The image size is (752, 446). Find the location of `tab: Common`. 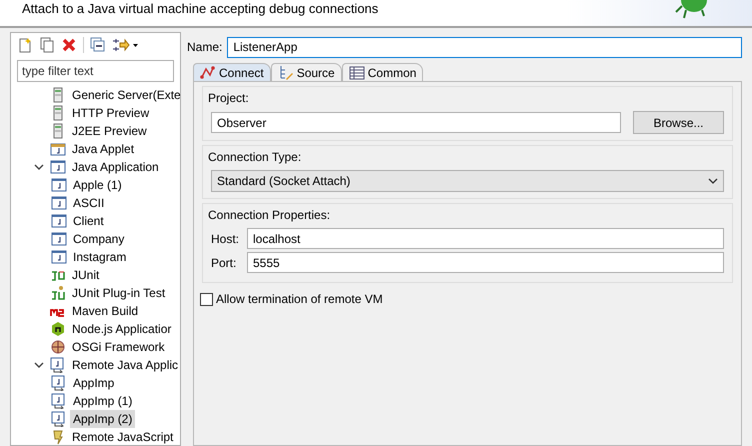

tab: Common is located at coordinates (383, 72).